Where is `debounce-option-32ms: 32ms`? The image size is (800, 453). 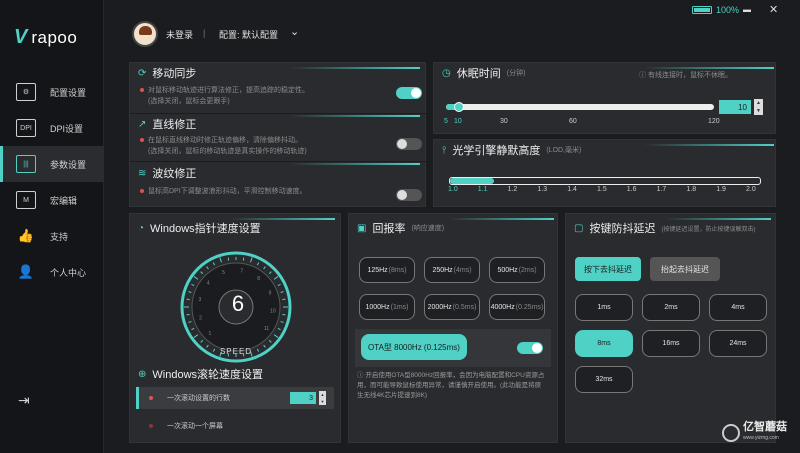
debounce-option-32ms: 32ms is located at coordinates (604, 379).